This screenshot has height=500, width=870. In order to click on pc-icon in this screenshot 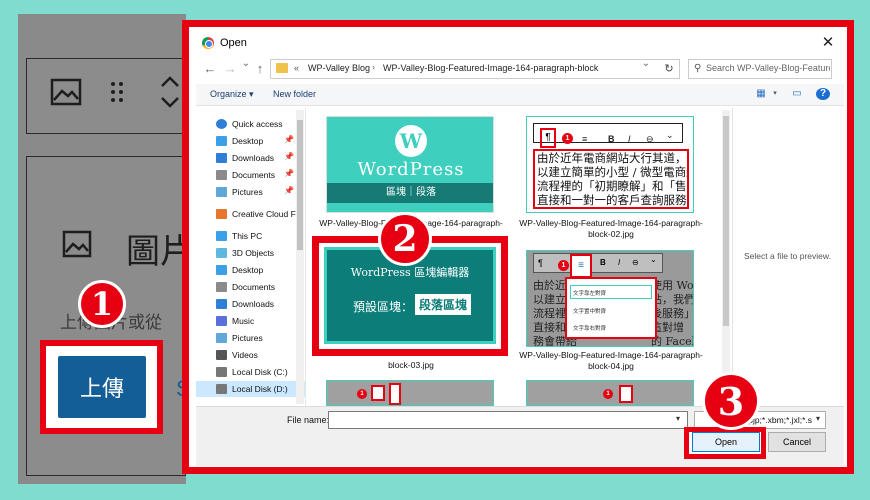, I will do `click(221, 236)`.